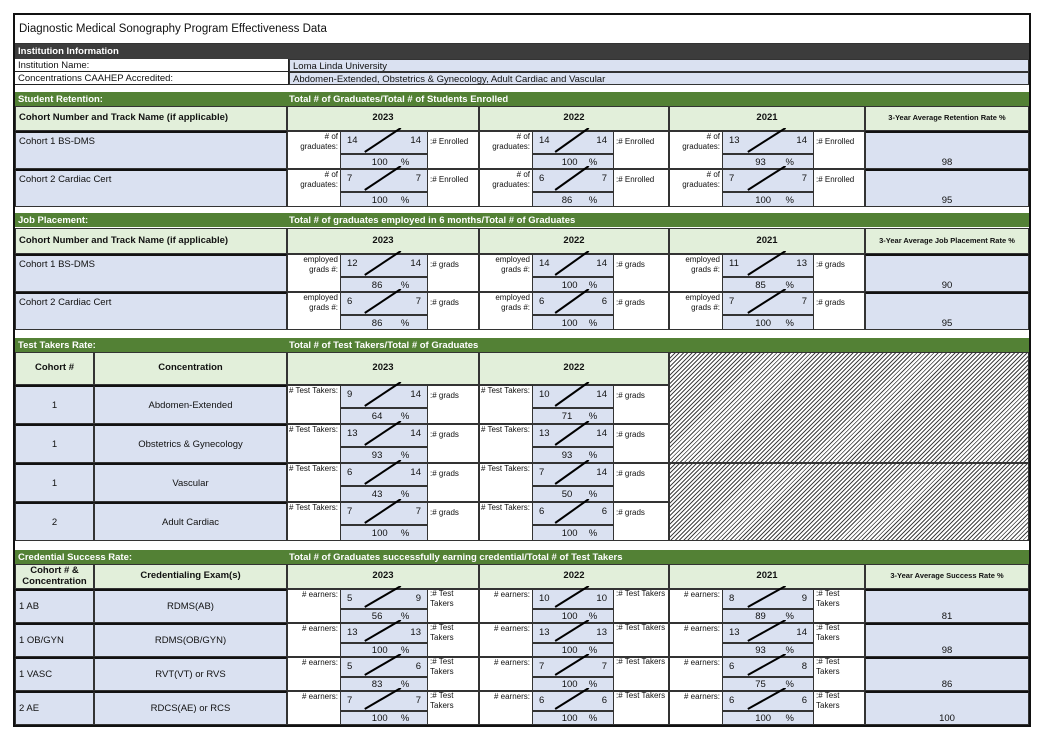 Image resolution: width=1046 pixels, height=746 pixels. Describe the element at coordinates (947, 241) in the screenshot. I see `column-header-average: 3-Year Average Job Placement Rate %` at that location.